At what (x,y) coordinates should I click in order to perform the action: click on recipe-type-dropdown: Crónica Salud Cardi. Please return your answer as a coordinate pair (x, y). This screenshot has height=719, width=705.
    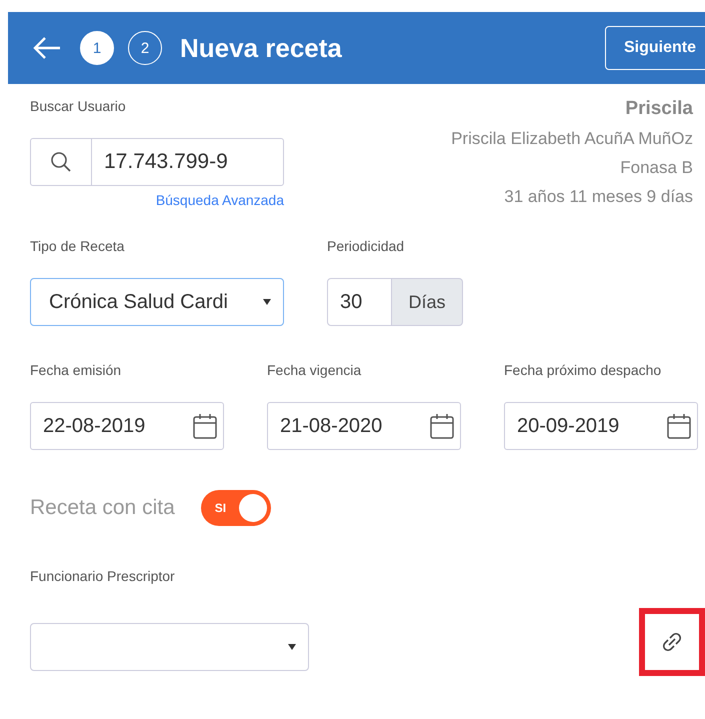
    Looking at the image, I should click on (157, 302).